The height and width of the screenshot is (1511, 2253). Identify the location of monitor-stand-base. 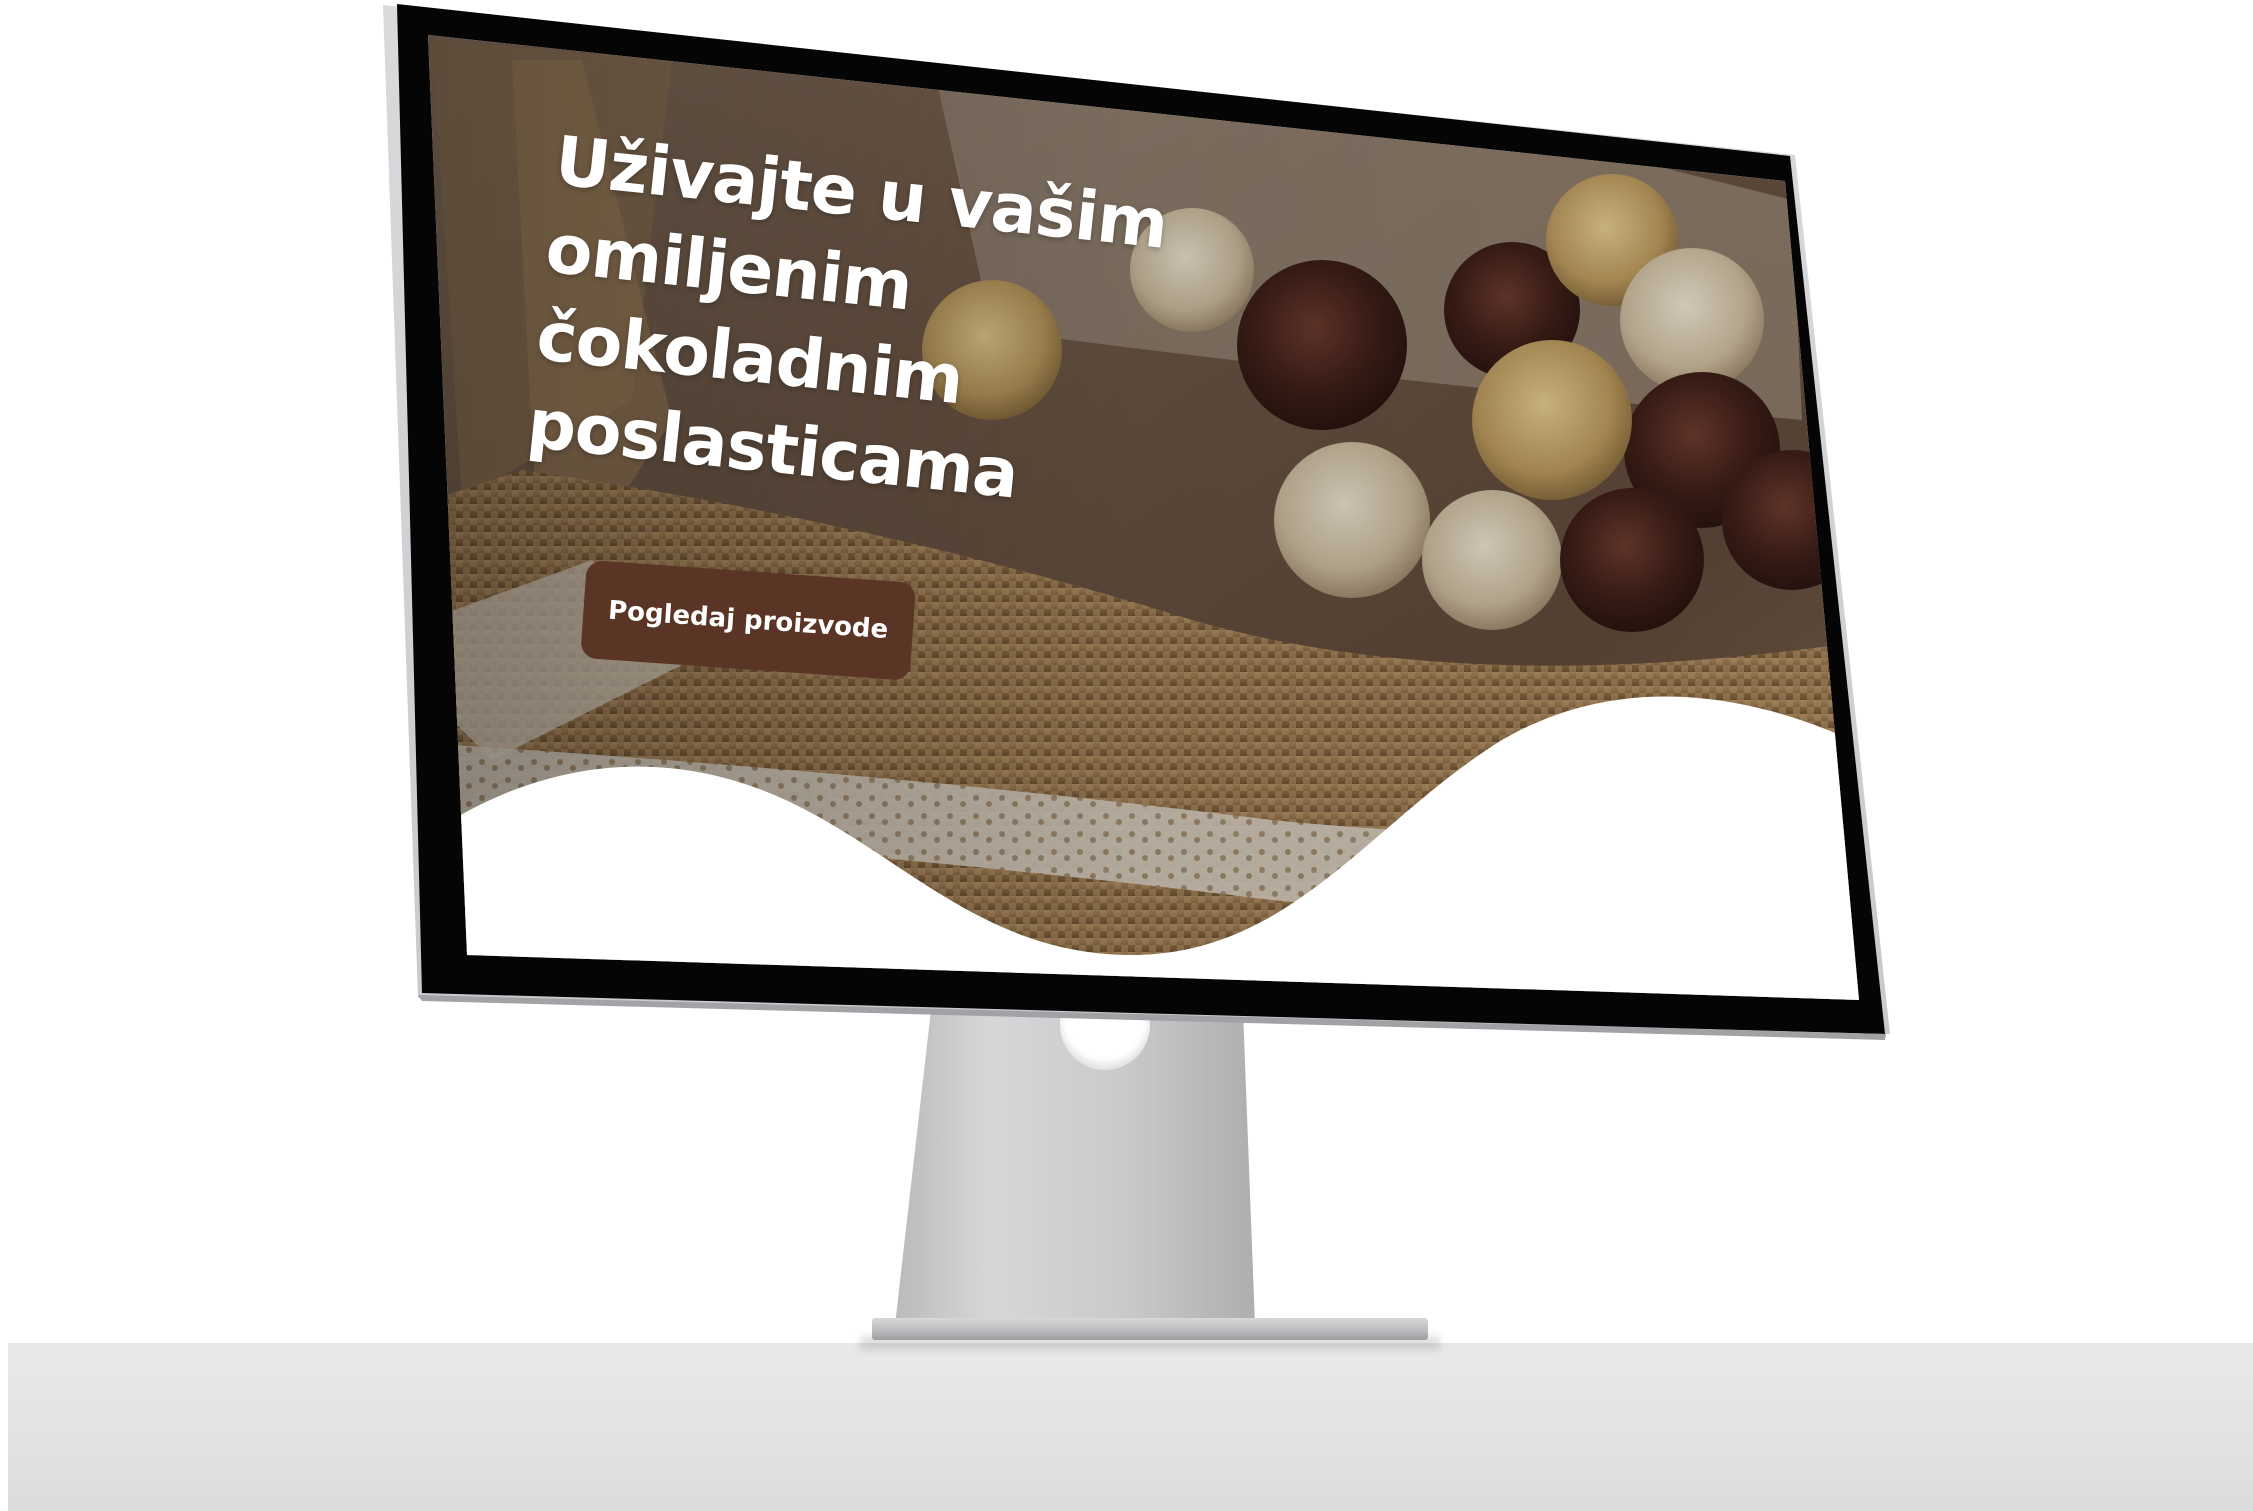
(1150, 1329).